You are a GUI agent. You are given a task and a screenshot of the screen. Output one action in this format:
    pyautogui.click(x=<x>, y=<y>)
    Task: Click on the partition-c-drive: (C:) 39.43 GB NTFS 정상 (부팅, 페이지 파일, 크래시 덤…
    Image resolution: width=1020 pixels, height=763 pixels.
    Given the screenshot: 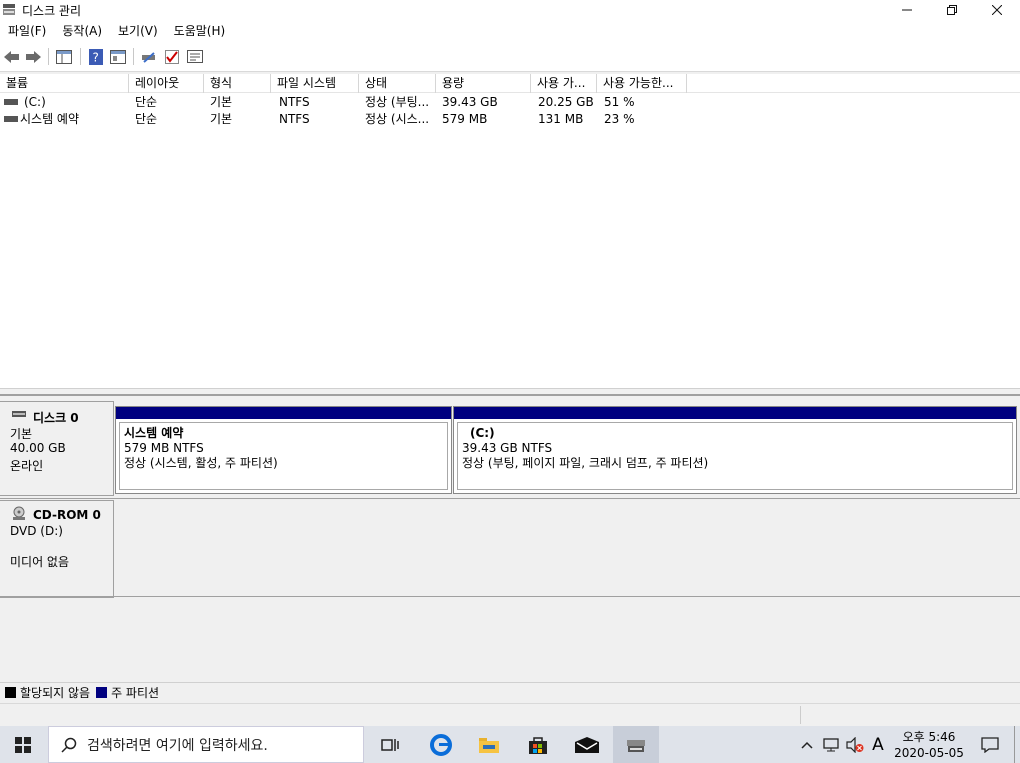 What is the action you would take?
    pyautogui.click(x=735, y=450)
    